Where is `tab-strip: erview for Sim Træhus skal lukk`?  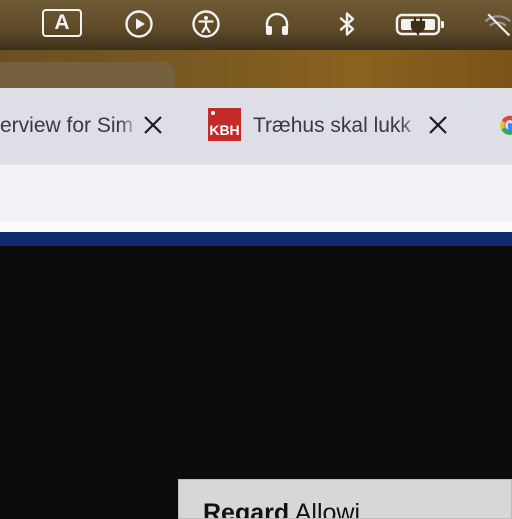 tab-strip: erview for Sim Træhus skal lukk is located at coordinates (256, 126).